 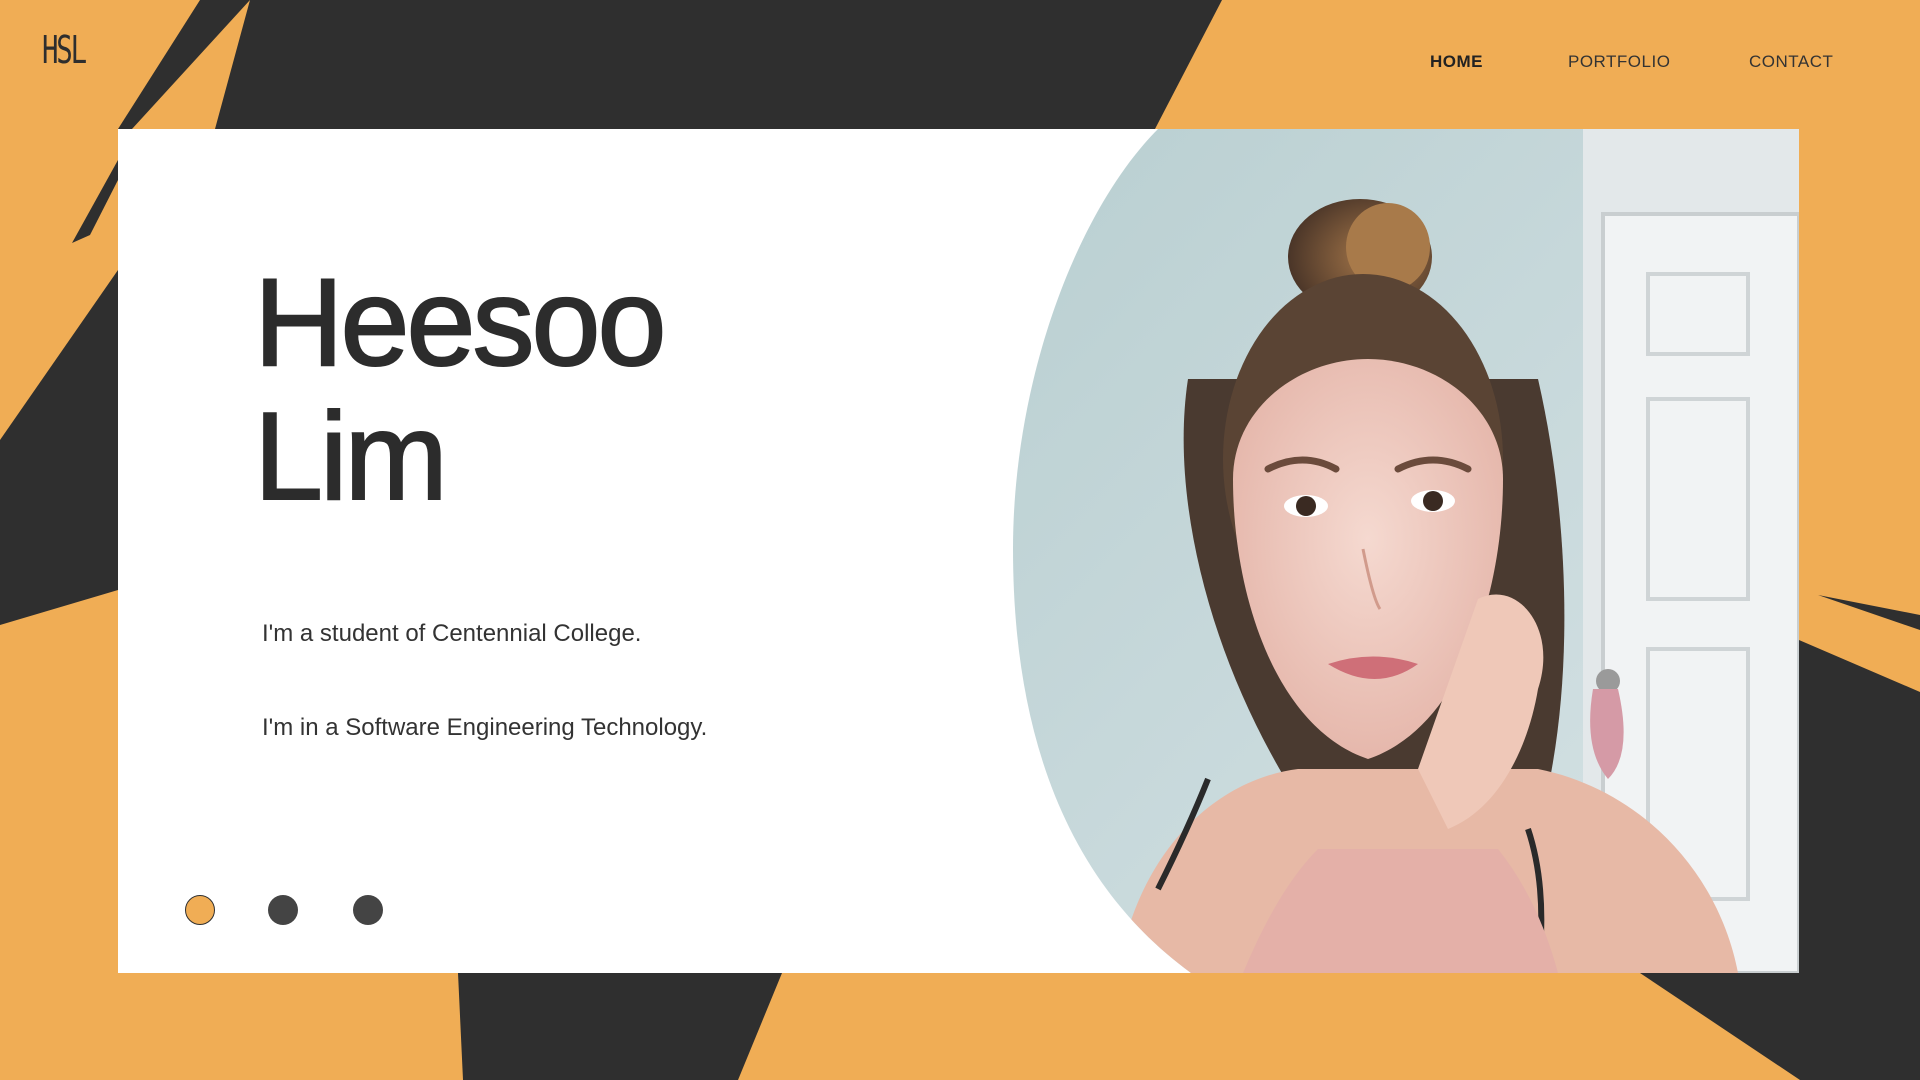 I want to click on logo: HSL, so click(x=64, y=50).